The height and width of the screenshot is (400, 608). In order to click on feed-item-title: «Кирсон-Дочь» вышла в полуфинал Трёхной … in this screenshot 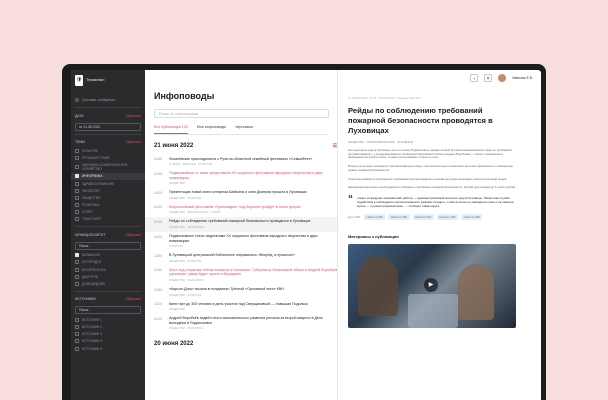, I will do `click(226, 289)`.